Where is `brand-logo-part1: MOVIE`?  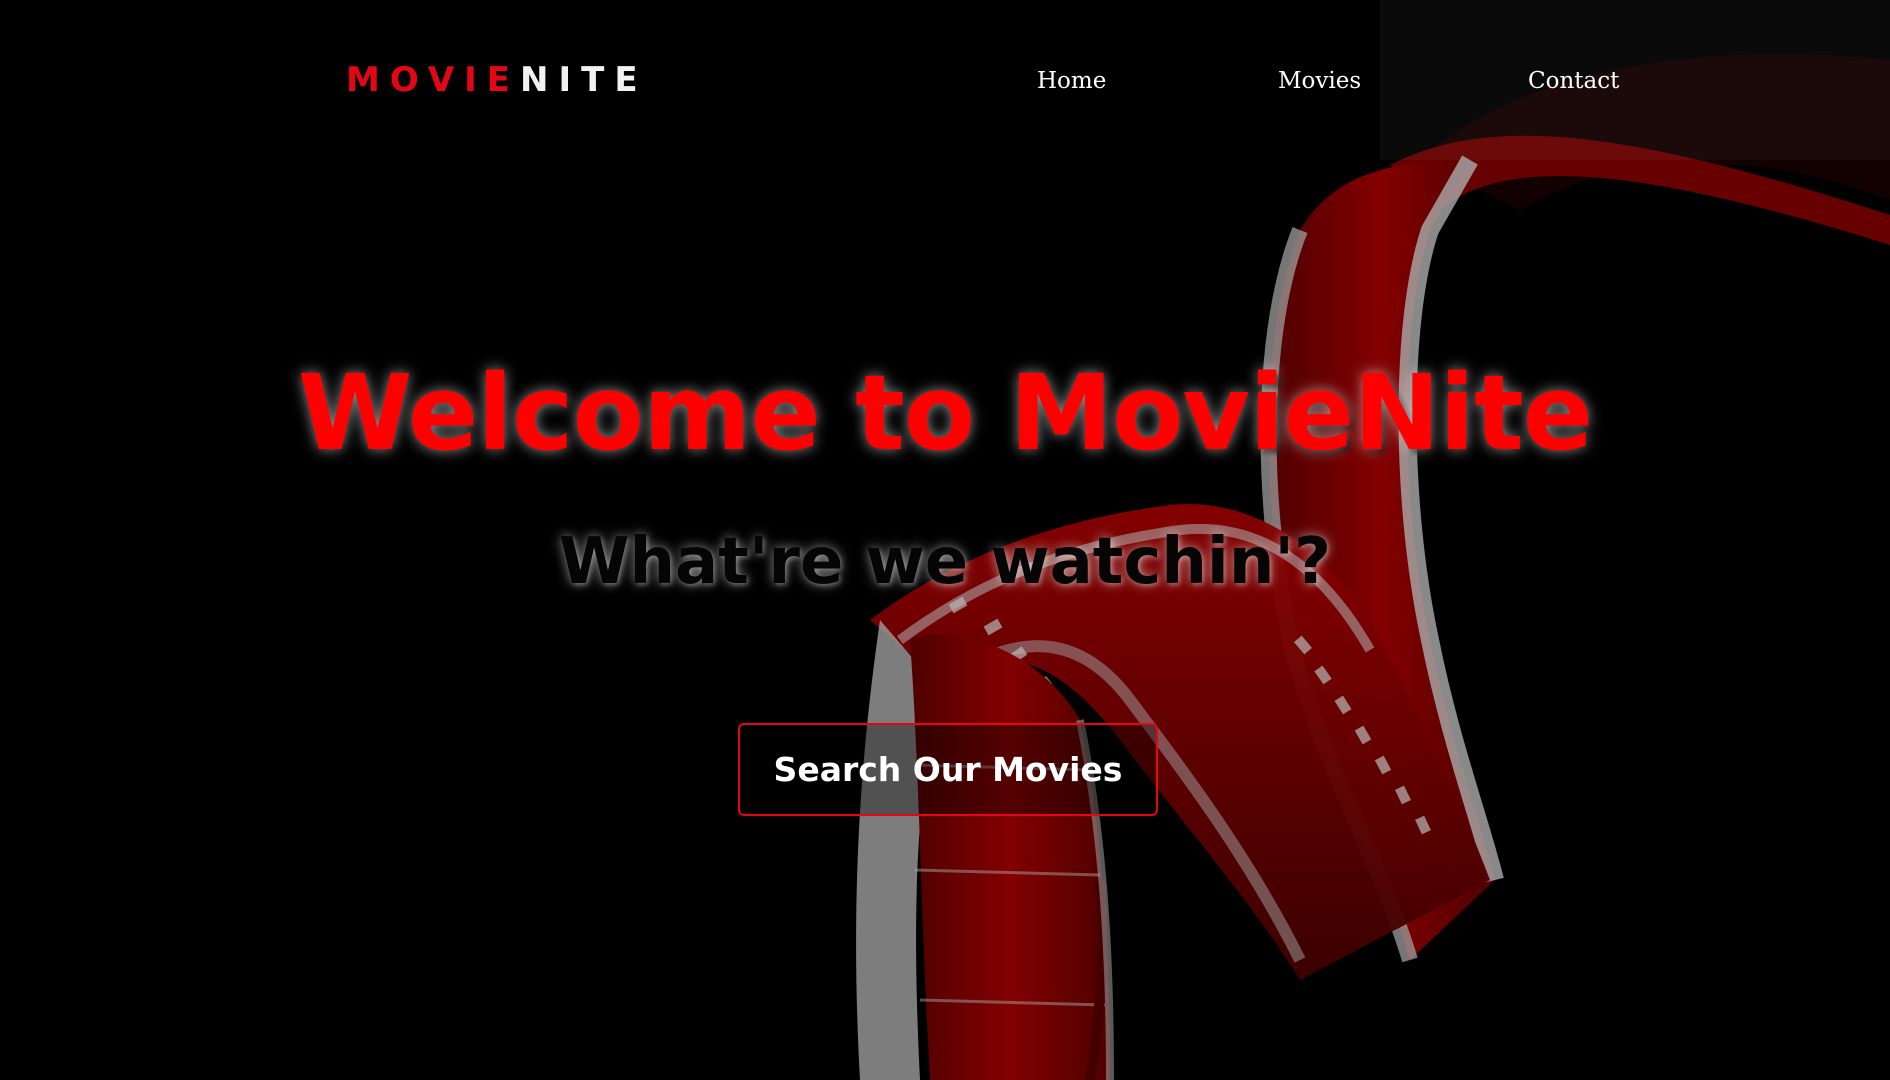 brand-logo-part1: MOVIE is located at coordinates (433, 80).